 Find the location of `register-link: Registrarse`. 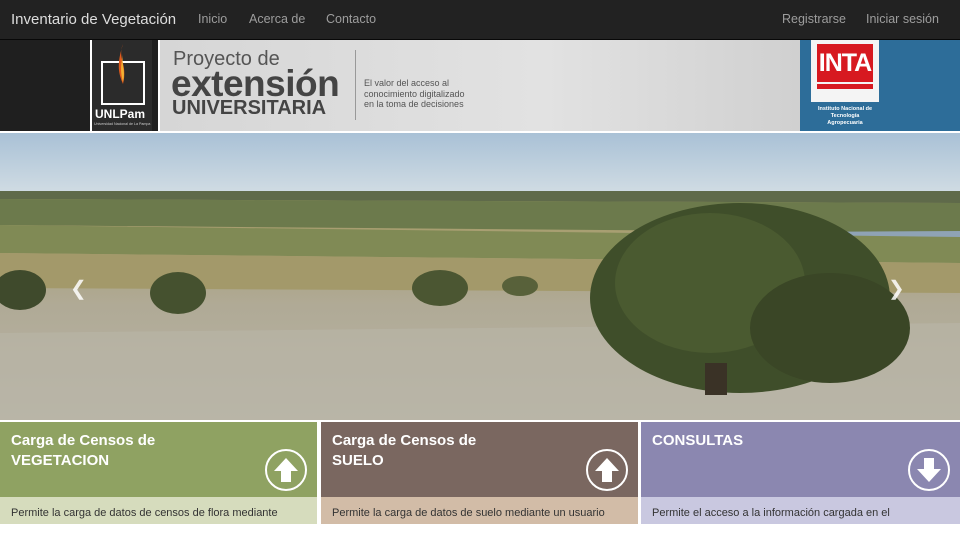

register-link: Registrarse is located at coordinates (814, 19).